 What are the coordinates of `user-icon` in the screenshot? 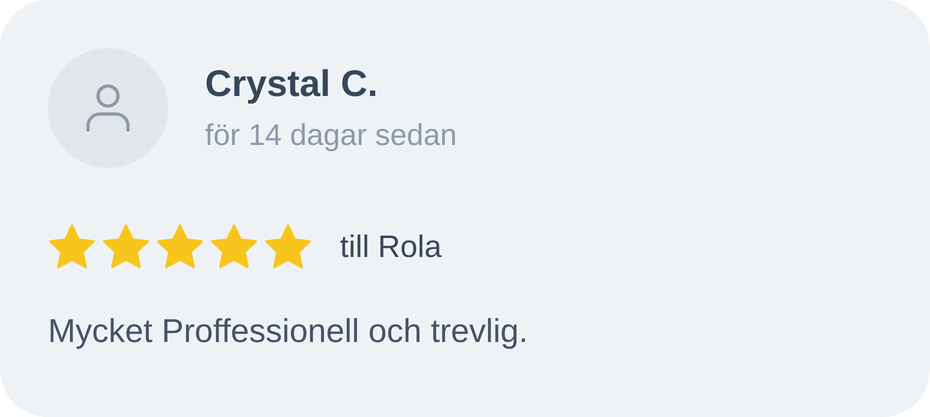 It's located at (108, 108).